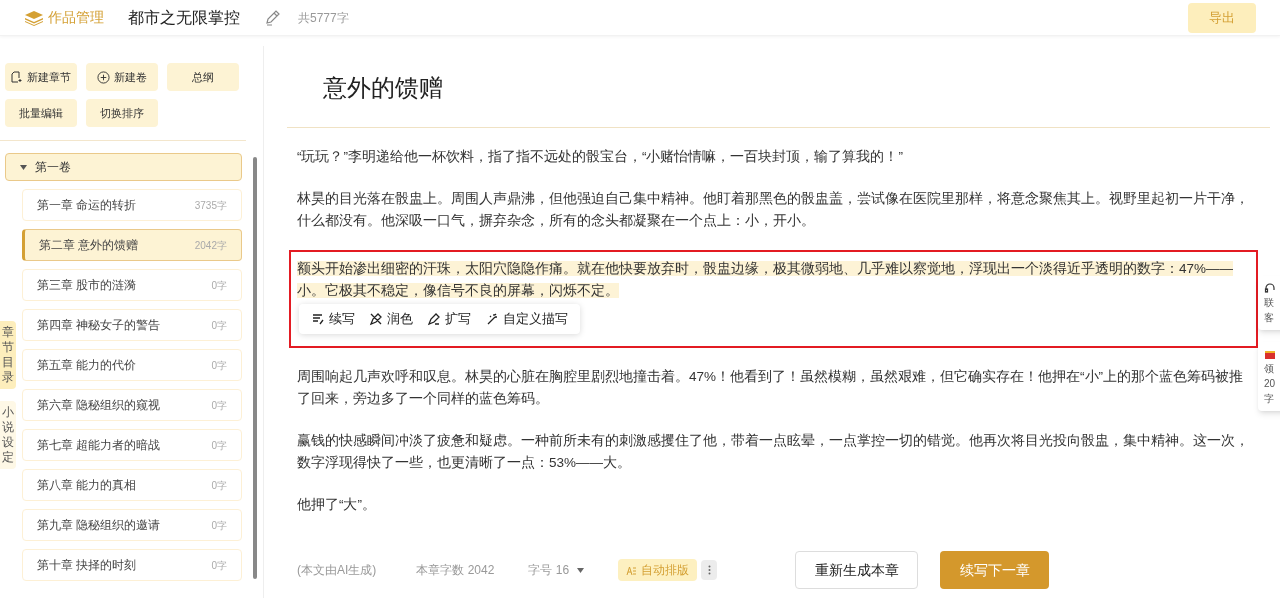  Describe the element at coordinates (775, 505) in the screenshot. I see `paragraph: 他押了“大”。` at that location.